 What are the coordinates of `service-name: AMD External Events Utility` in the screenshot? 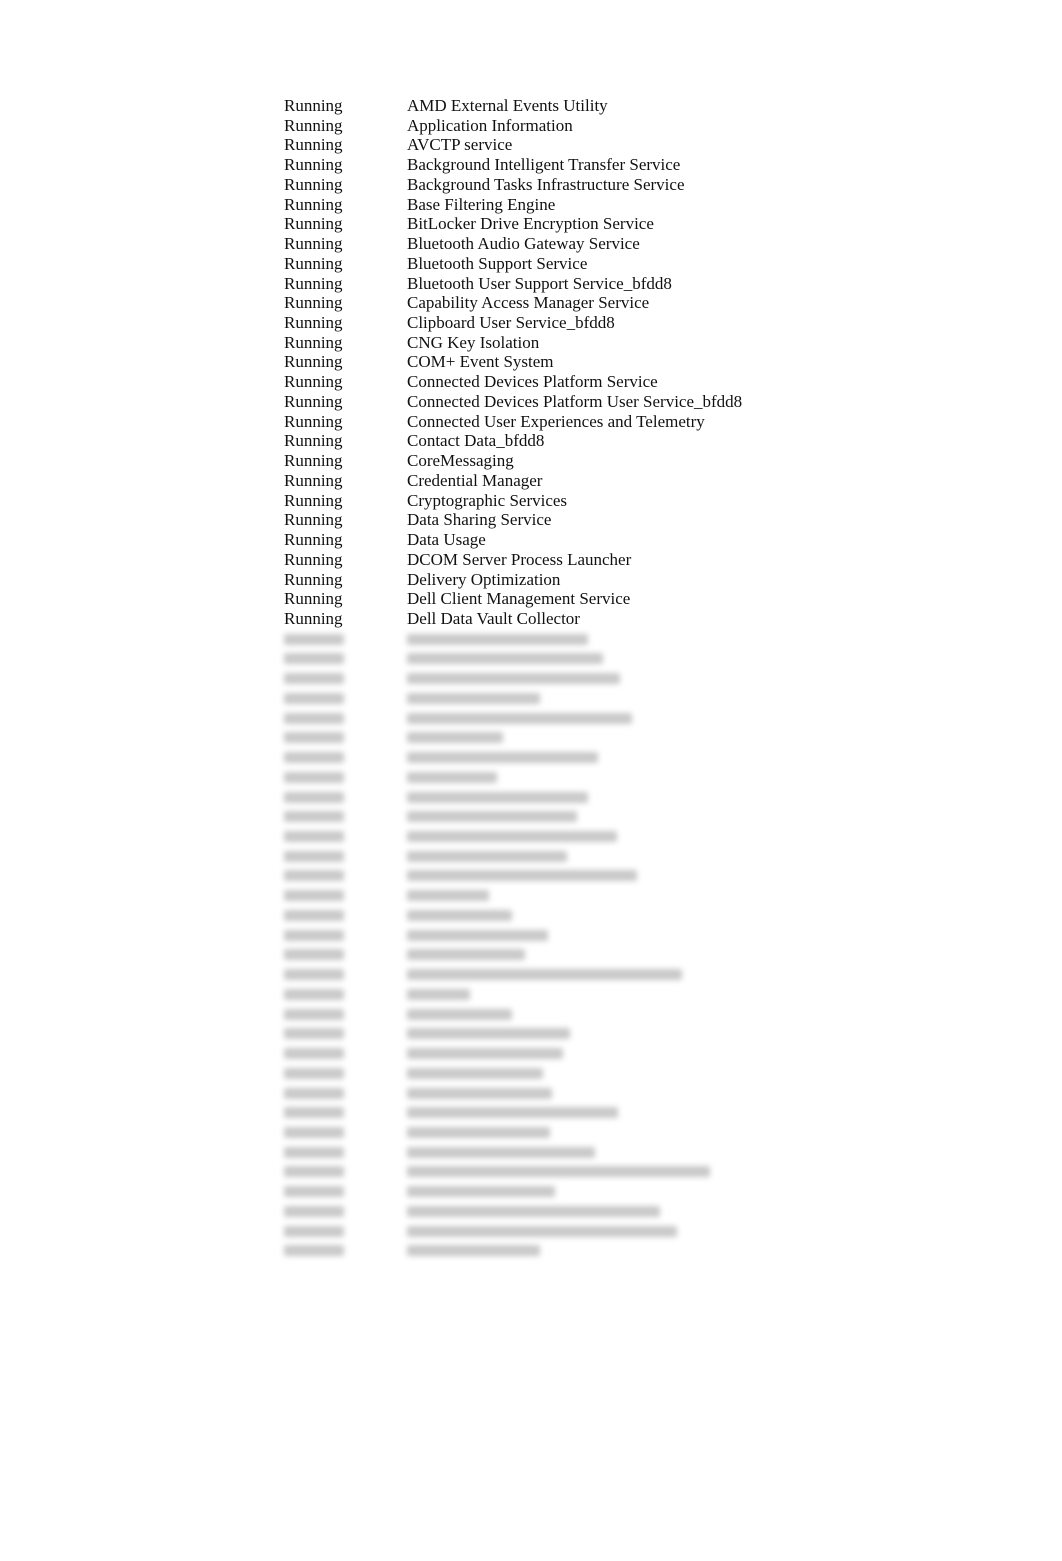 It's located at (507, 105).